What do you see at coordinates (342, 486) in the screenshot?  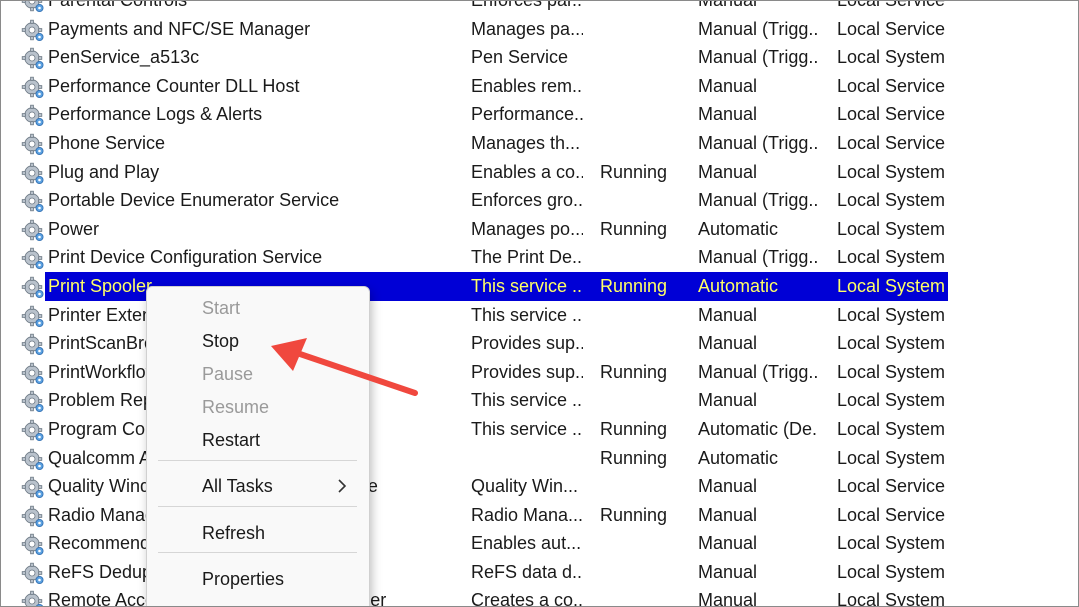 I see `chevron-right-icon` at bounding box center [342, 486].